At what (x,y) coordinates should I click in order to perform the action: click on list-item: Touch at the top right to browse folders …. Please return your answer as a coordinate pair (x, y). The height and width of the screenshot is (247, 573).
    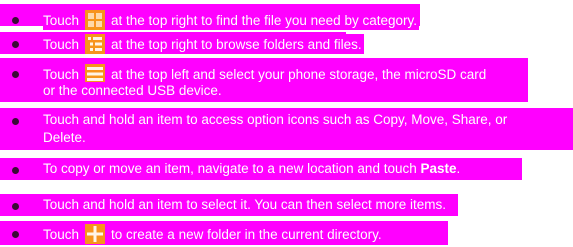
    Looking at the image, I should click on (182, 43).